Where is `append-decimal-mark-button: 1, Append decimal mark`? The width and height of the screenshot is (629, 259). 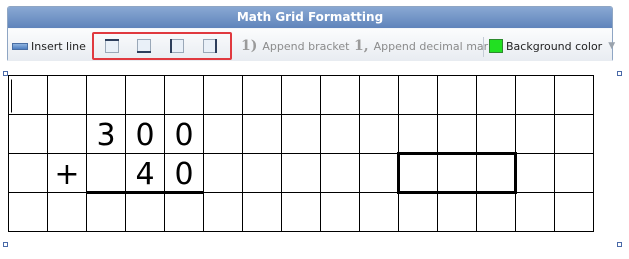 append-decimal-mark-button: 1, Append decimal mark is located at coordinates (424, 46).